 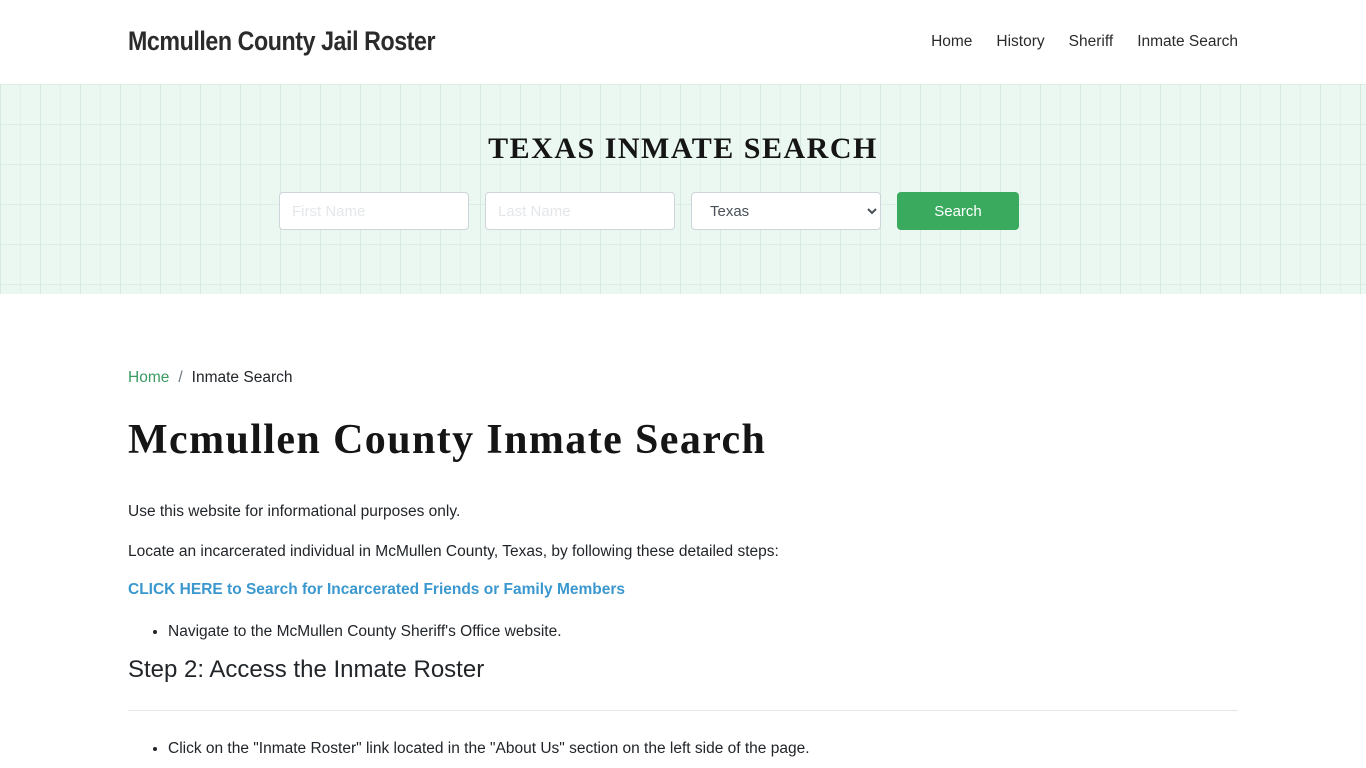 What do you see at coordinates (242, 377) in the screenshot?
I see `breadcrumb-current: Inmate Search` at bounding box center [242, 377].